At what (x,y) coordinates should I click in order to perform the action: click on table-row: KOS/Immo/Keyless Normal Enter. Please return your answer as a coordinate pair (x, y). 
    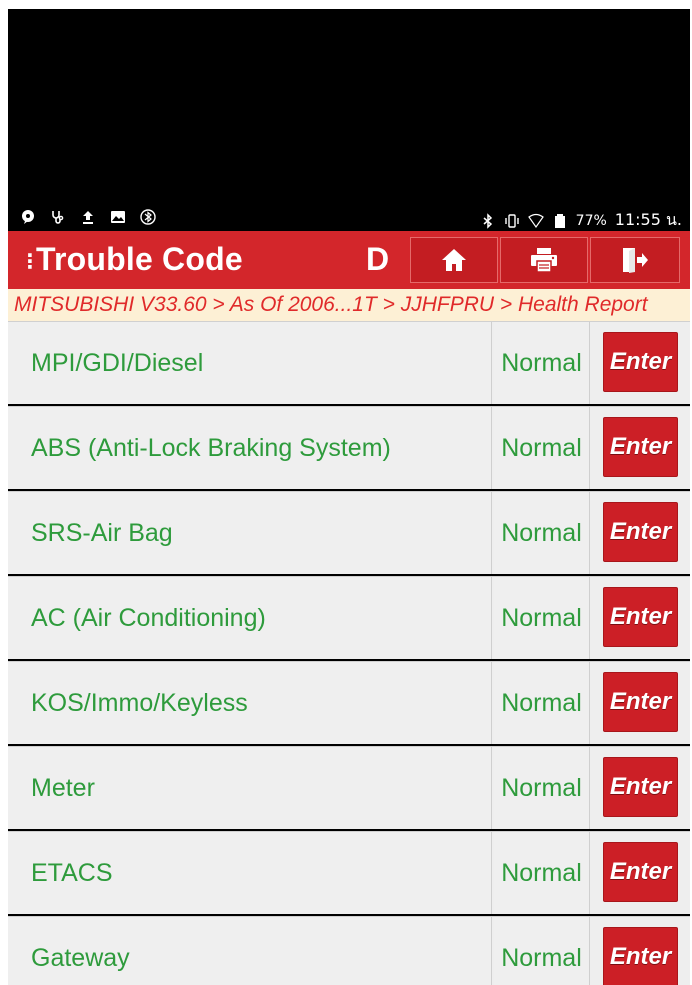
    Looking at the image, I should click on (349, 702).